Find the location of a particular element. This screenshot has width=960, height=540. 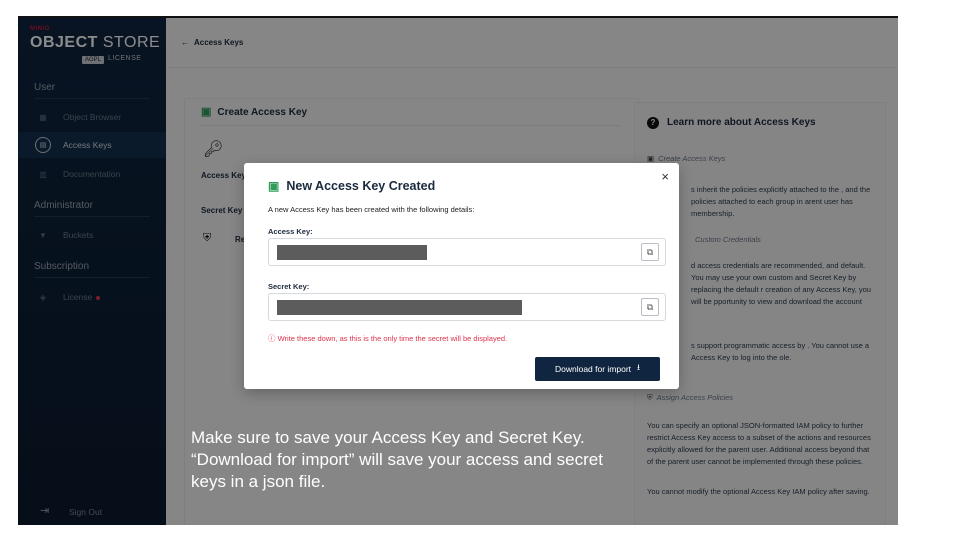

secret-key-field: ⧉ is located at coordinates (467, 307).